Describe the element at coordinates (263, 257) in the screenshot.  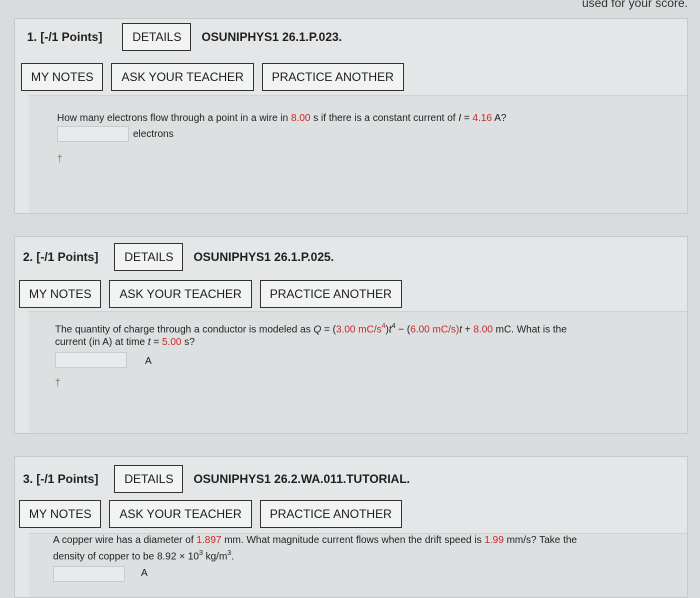
I see `question-code: OSUNIPHYS1 26.1.P.025.` at that location.